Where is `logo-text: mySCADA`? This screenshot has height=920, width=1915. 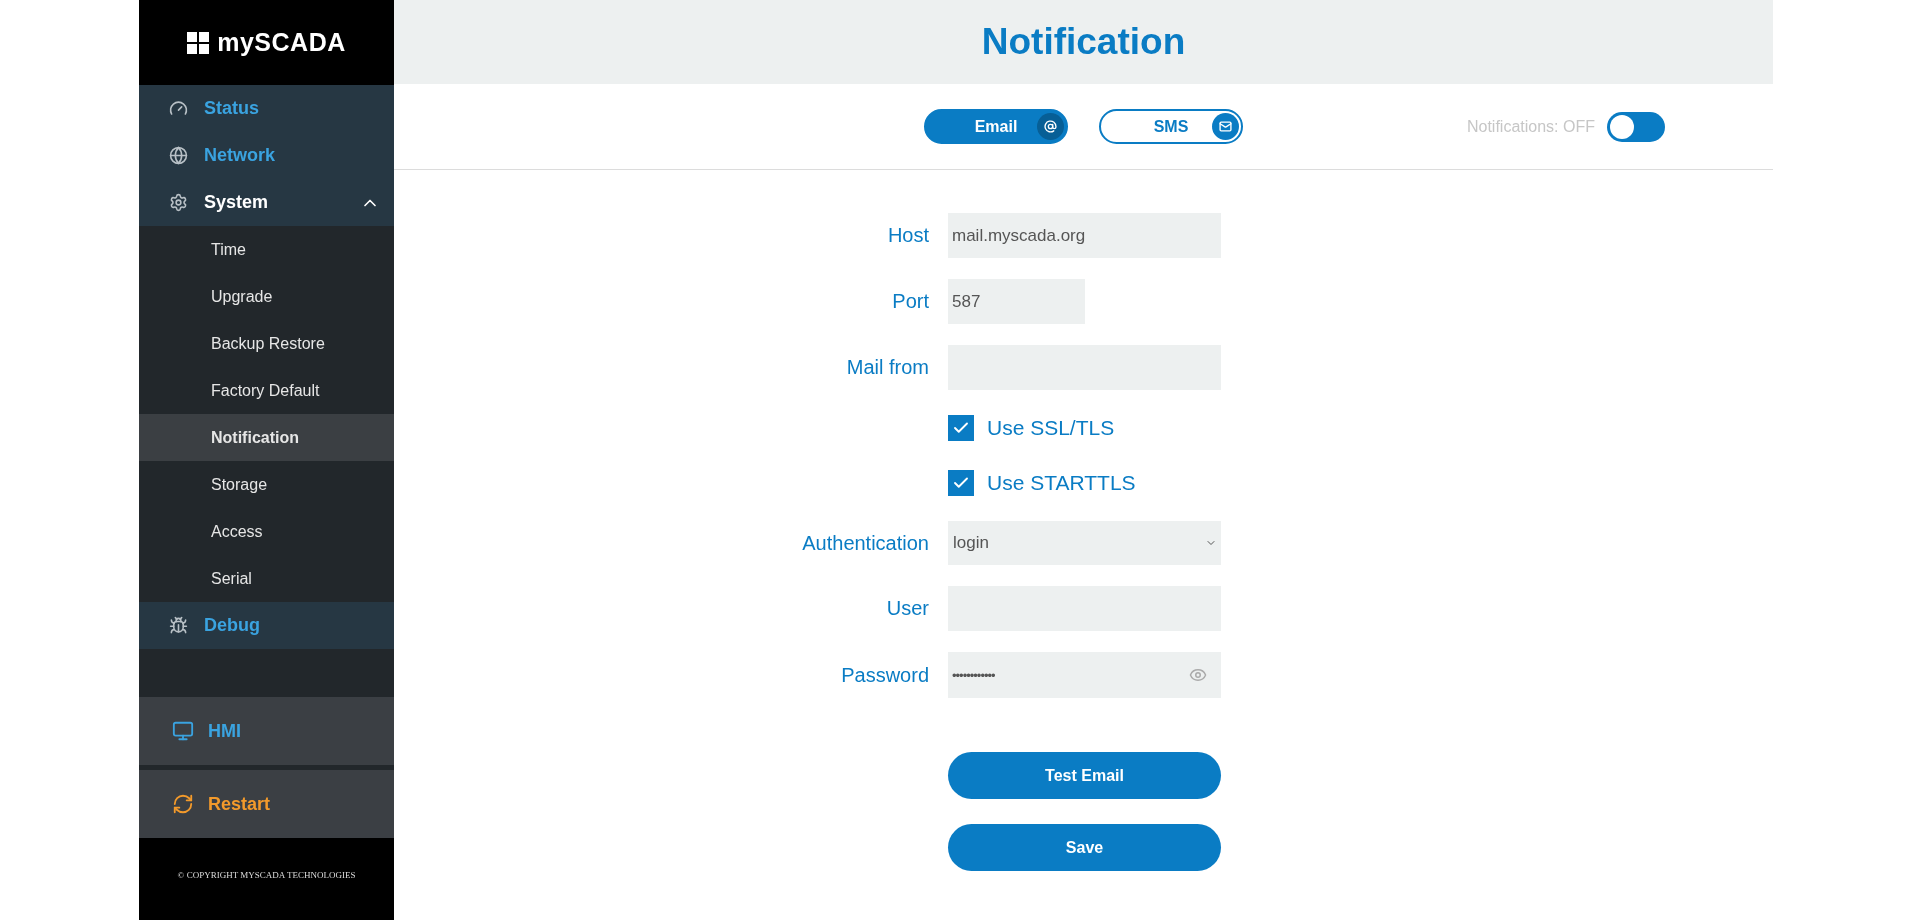
logo-text: mySCADA is located at coordinates (281, 42).